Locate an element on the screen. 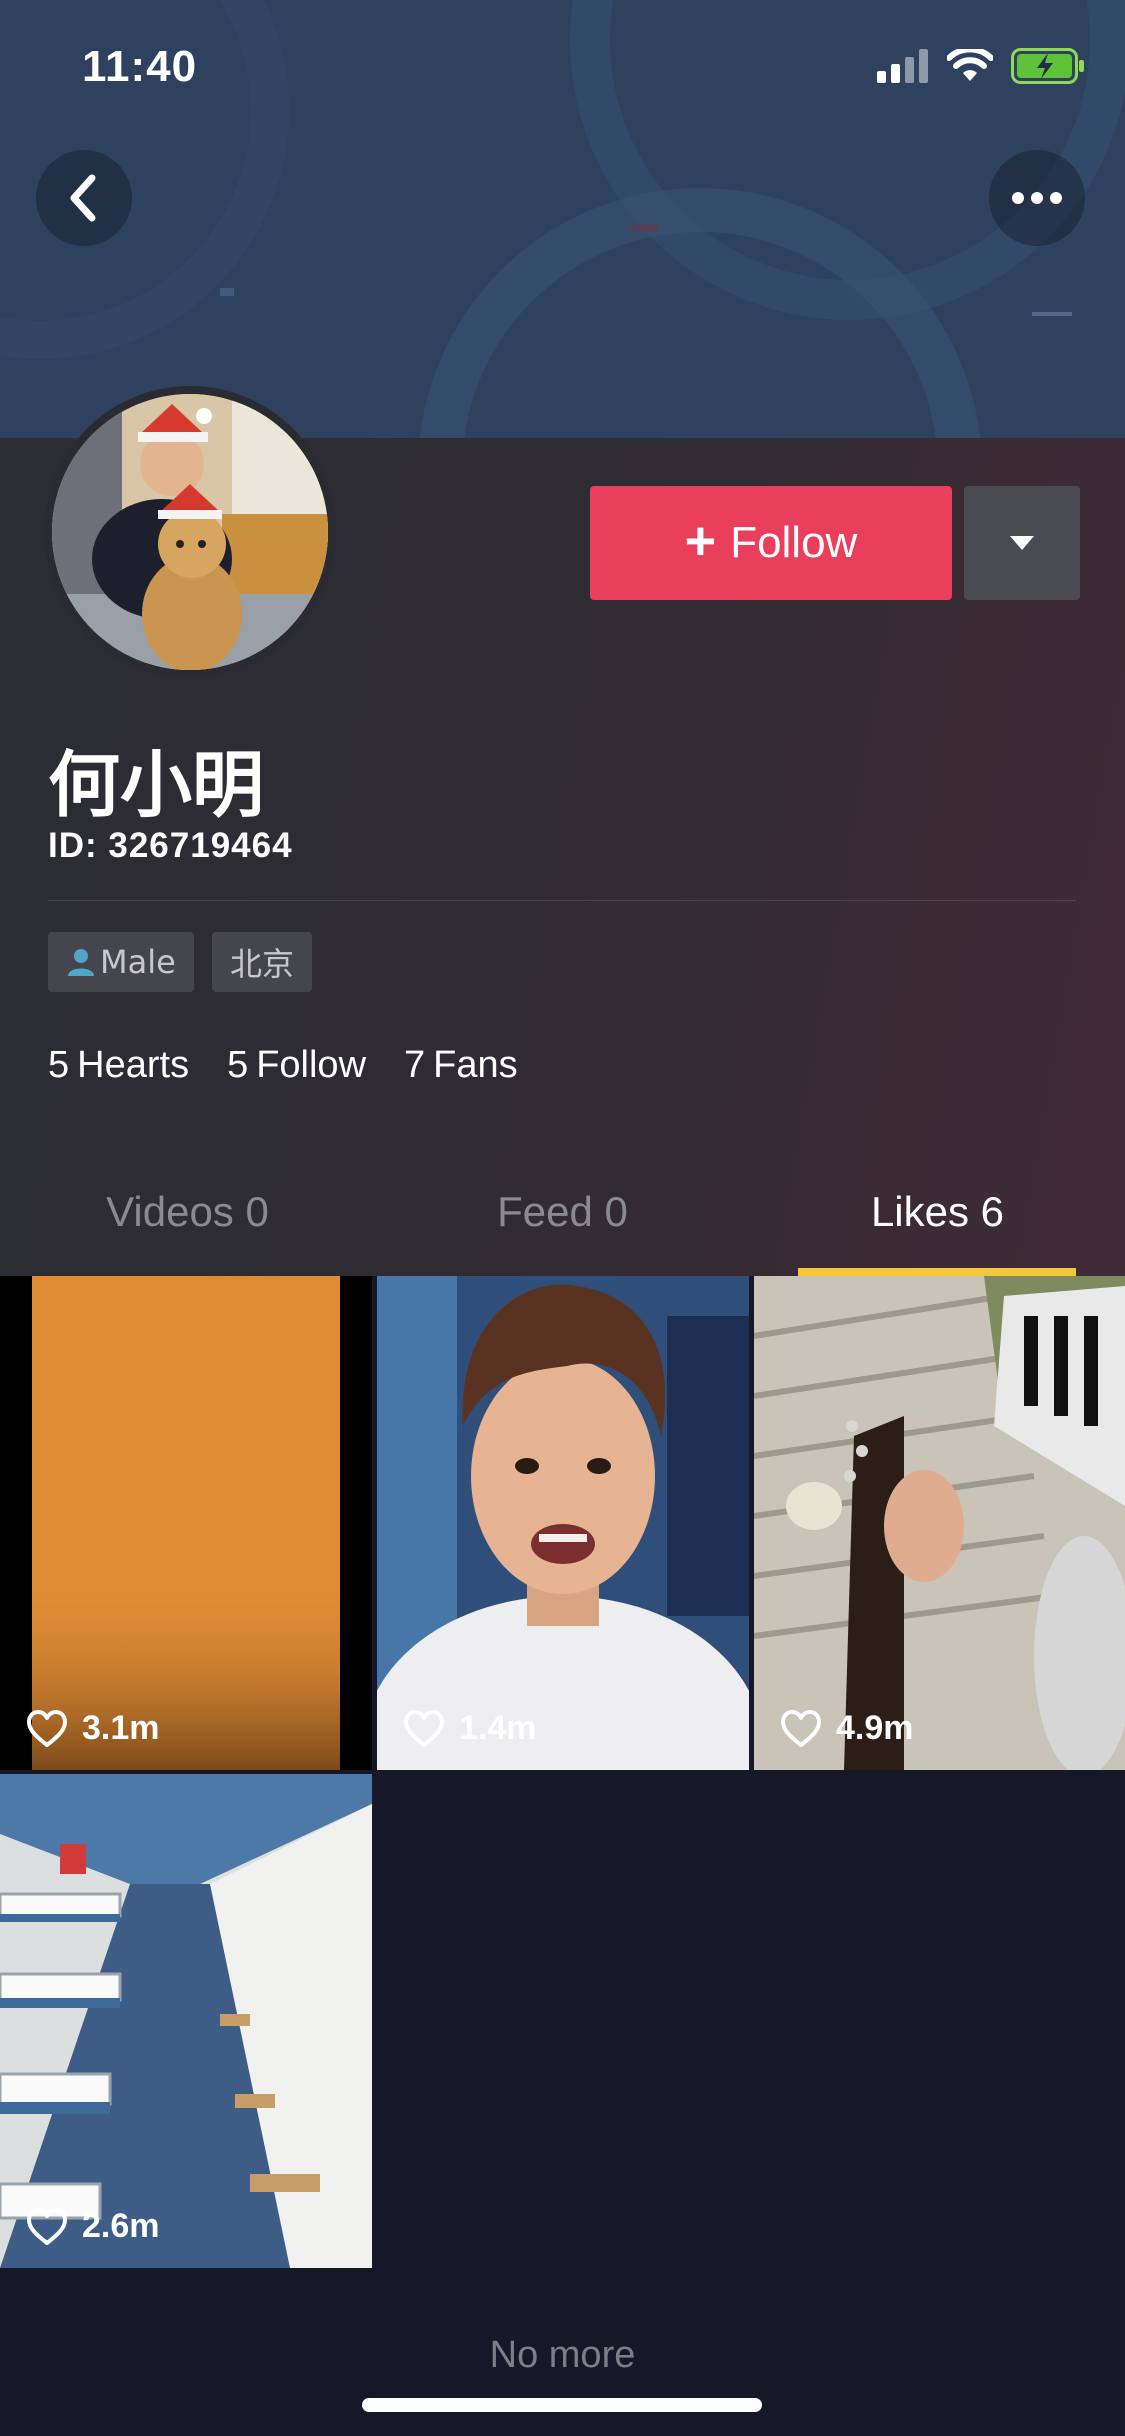 The width and height of the screenshot is (1125, 2436). recommend-dropdown-button is located at coordinates (1022, 543).